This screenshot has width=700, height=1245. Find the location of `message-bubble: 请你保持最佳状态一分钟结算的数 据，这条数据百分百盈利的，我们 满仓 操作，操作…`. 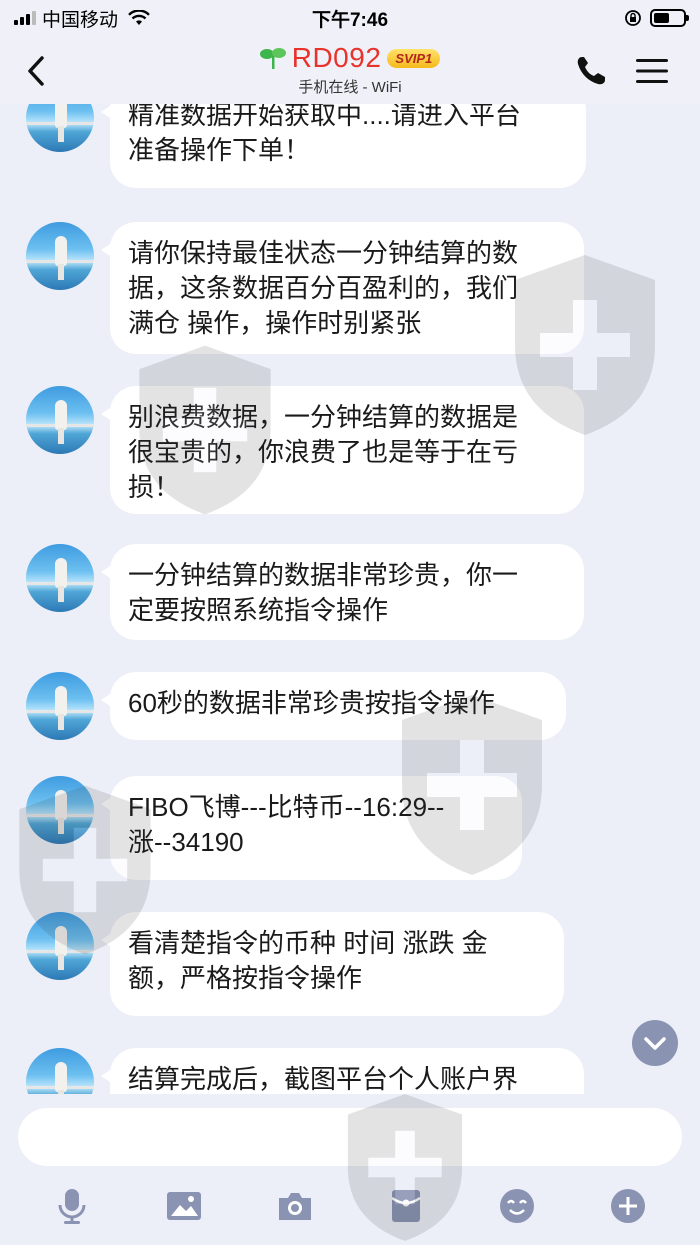

message-bubble: 请你保持最佳状态一分钟结算的数 据，这条数据百分百盈利的，我们 满仓 操作，操作… is located at coordinates (342, 288).